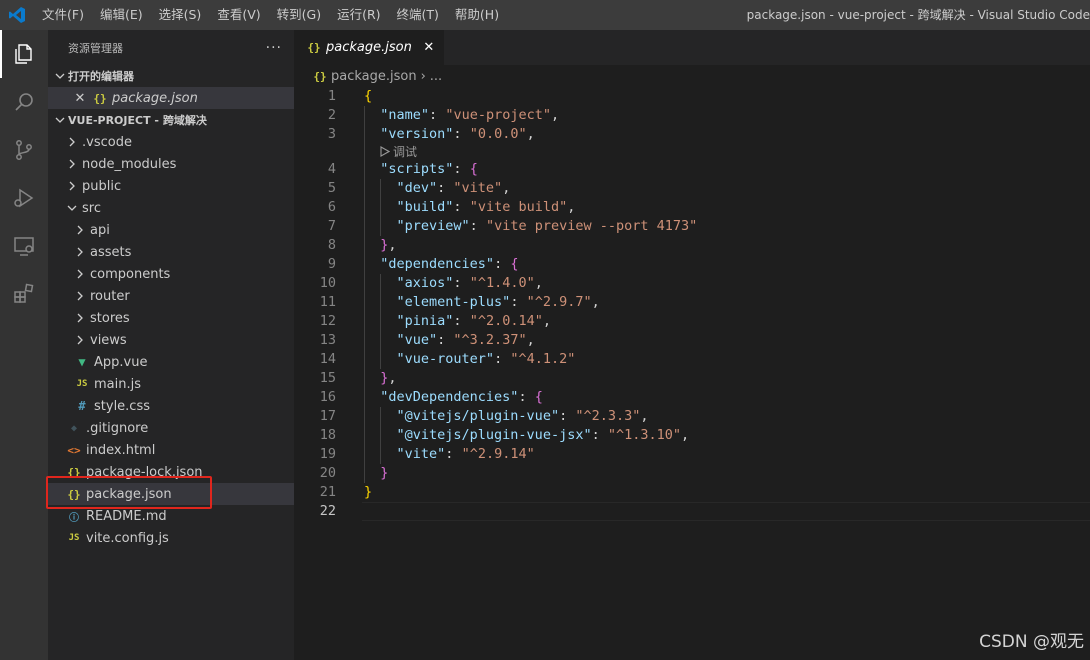 This screenshot has width=1090, height=660. What do you see at coordinates (171, 406) in the screenshot?
I see `file-tree-item: # style.css` at bounding box center [171, 406].